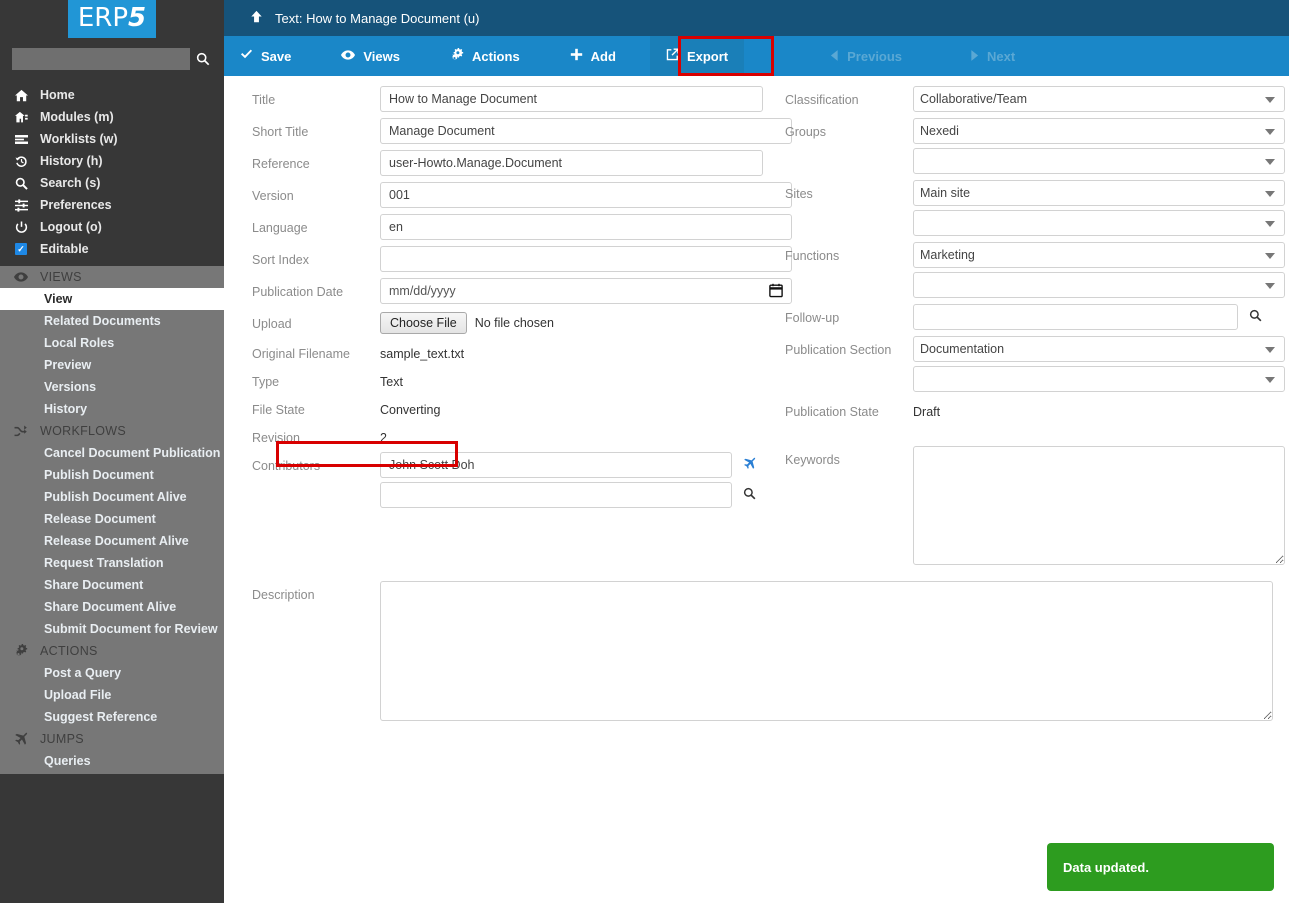 This screenshot has width=1289, height=903. I want to click on save-button: Save, so click(265, 56).